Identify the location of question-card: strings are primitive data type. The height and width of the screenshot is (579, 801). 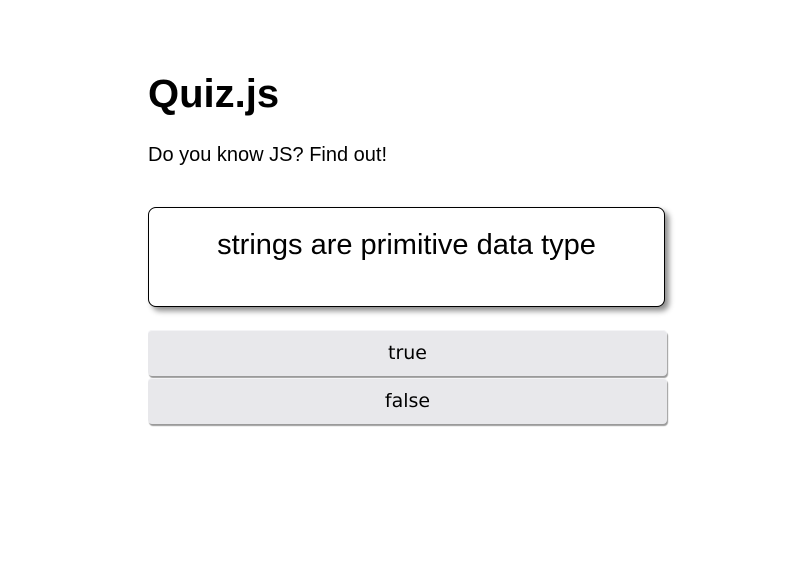
(406, 257).